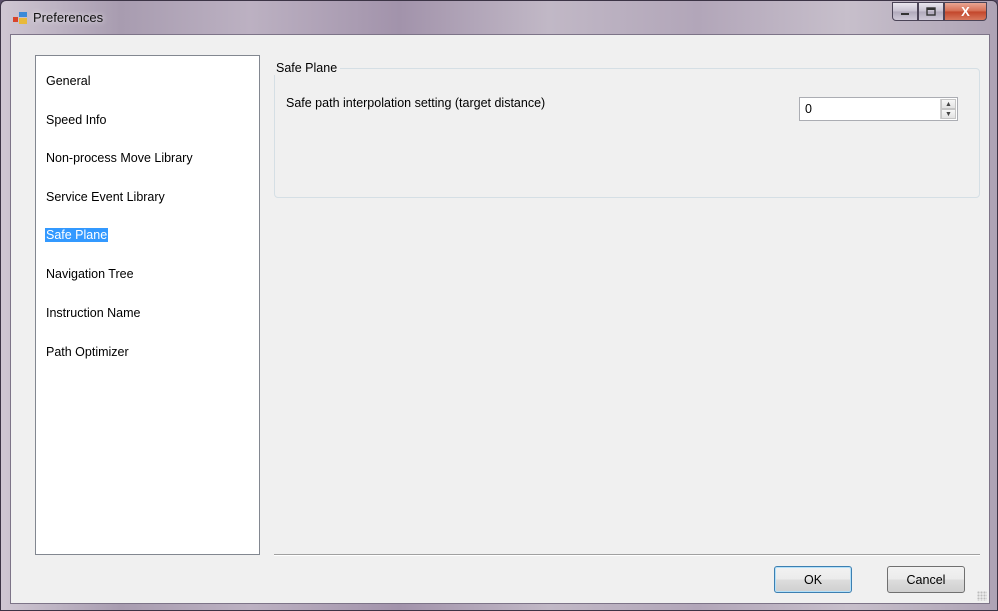  Describe the element at coordinates (808, 109) in the screenshot. I see `stepper-value: 0` at that location.